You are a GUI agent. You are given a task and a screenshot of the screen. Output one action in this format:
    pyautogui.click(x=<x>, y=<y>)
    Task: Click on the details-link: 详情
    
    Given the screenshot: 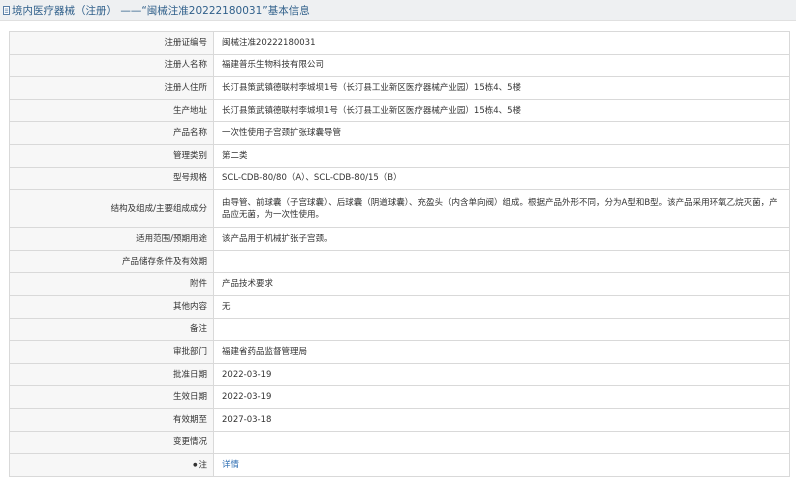 What is the action you would take?
    pyautogui.click(x=230, y=465)
    